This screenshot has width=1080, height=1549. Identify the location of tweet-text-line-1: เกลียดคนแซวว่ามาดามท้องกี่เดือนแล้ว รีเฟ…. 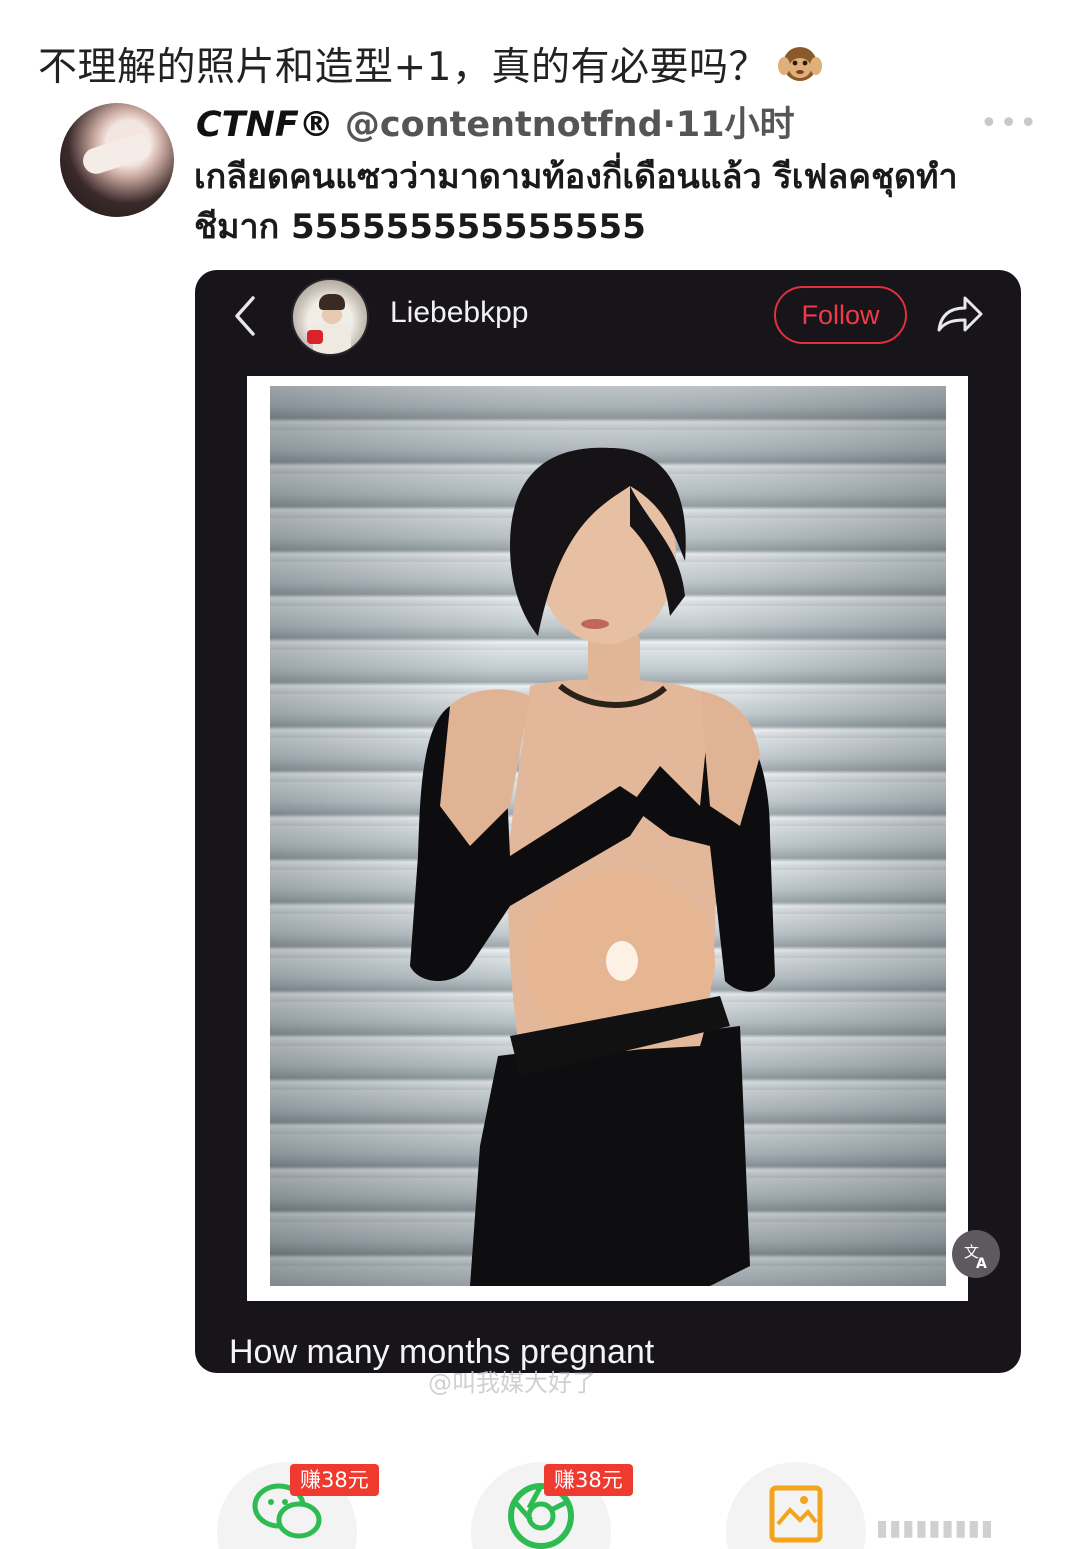
(576, 177).